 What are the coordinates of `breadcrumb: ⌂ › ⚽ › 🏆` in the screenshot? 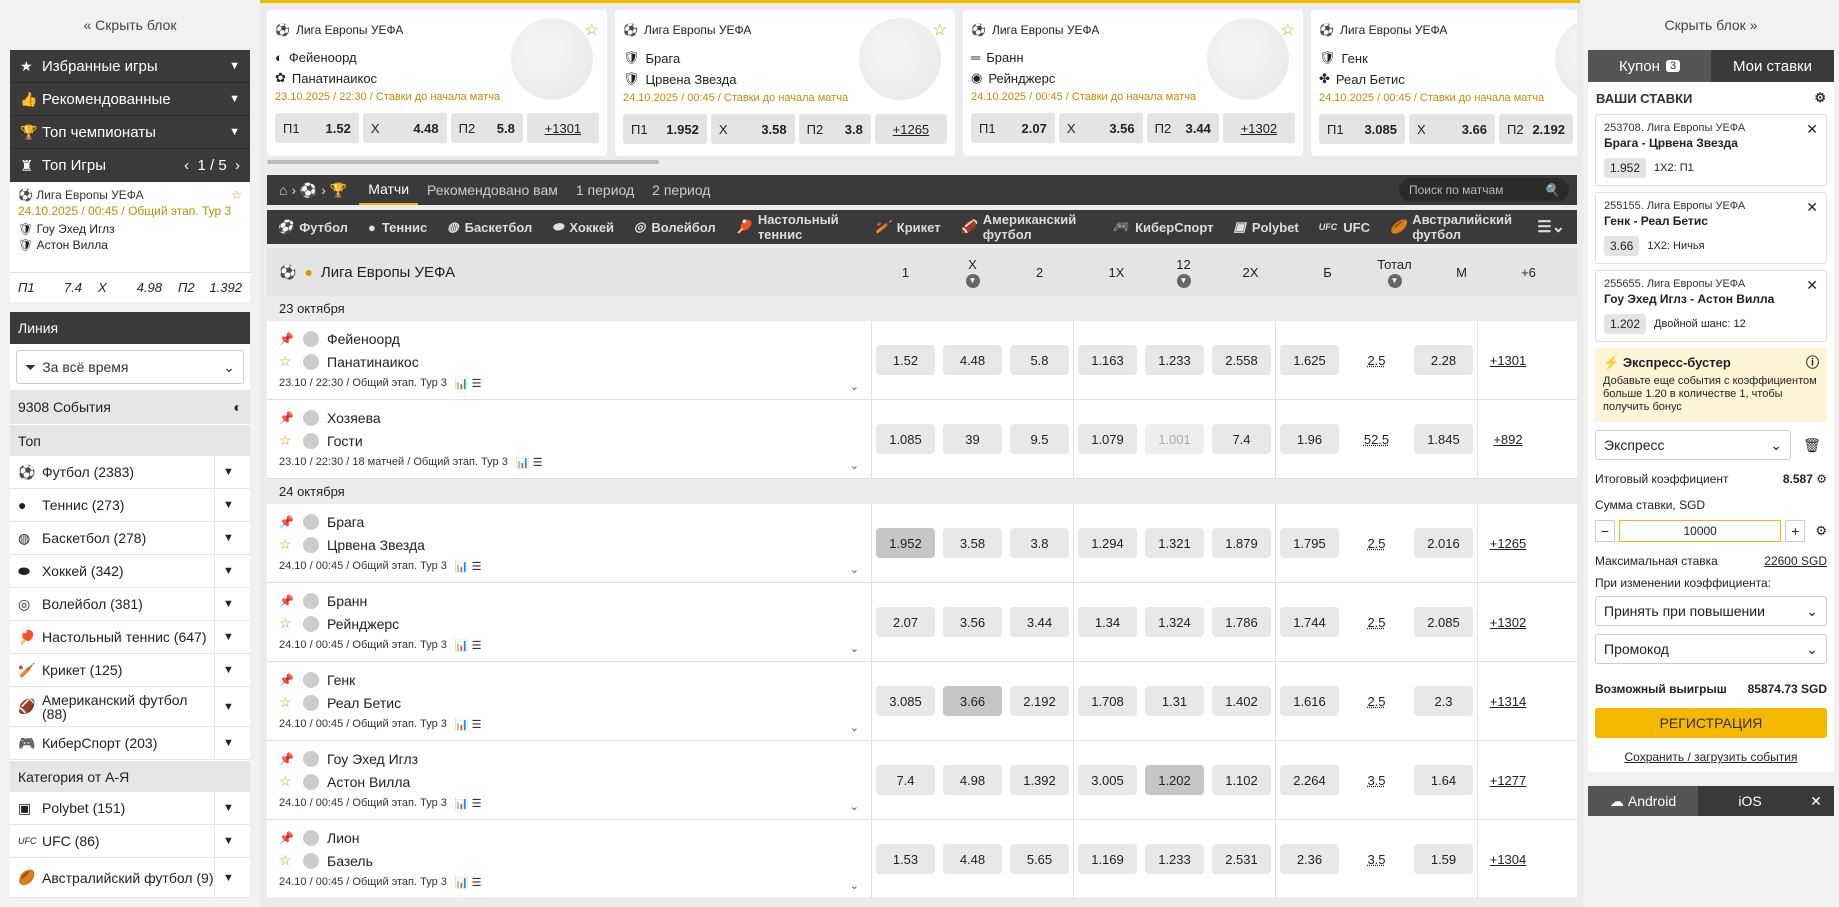 It's located at (313, 190).